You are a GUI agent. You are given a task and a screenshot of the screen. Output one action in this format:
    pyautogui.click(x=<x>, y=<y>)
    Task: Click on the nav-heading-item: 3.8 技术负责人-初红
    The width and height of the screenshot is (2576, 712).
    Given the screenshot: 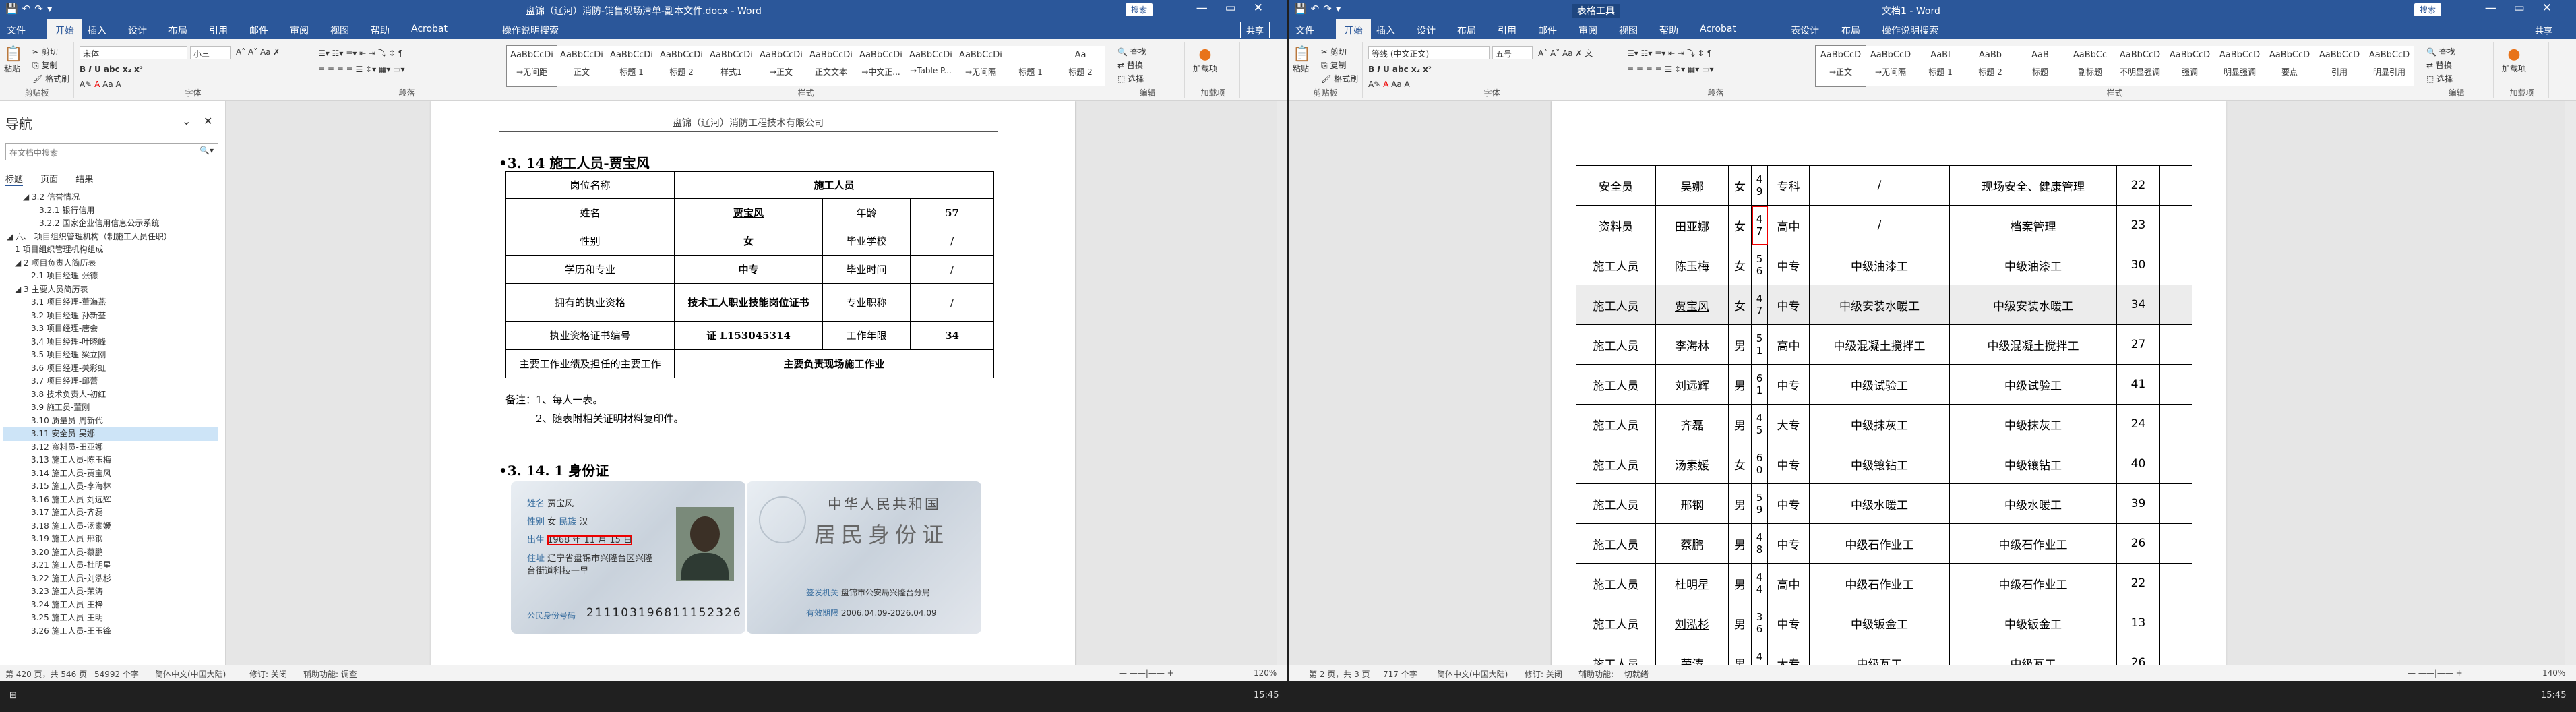 What is the action you would take?
    pyautogui.click(x=111, y=395)
    